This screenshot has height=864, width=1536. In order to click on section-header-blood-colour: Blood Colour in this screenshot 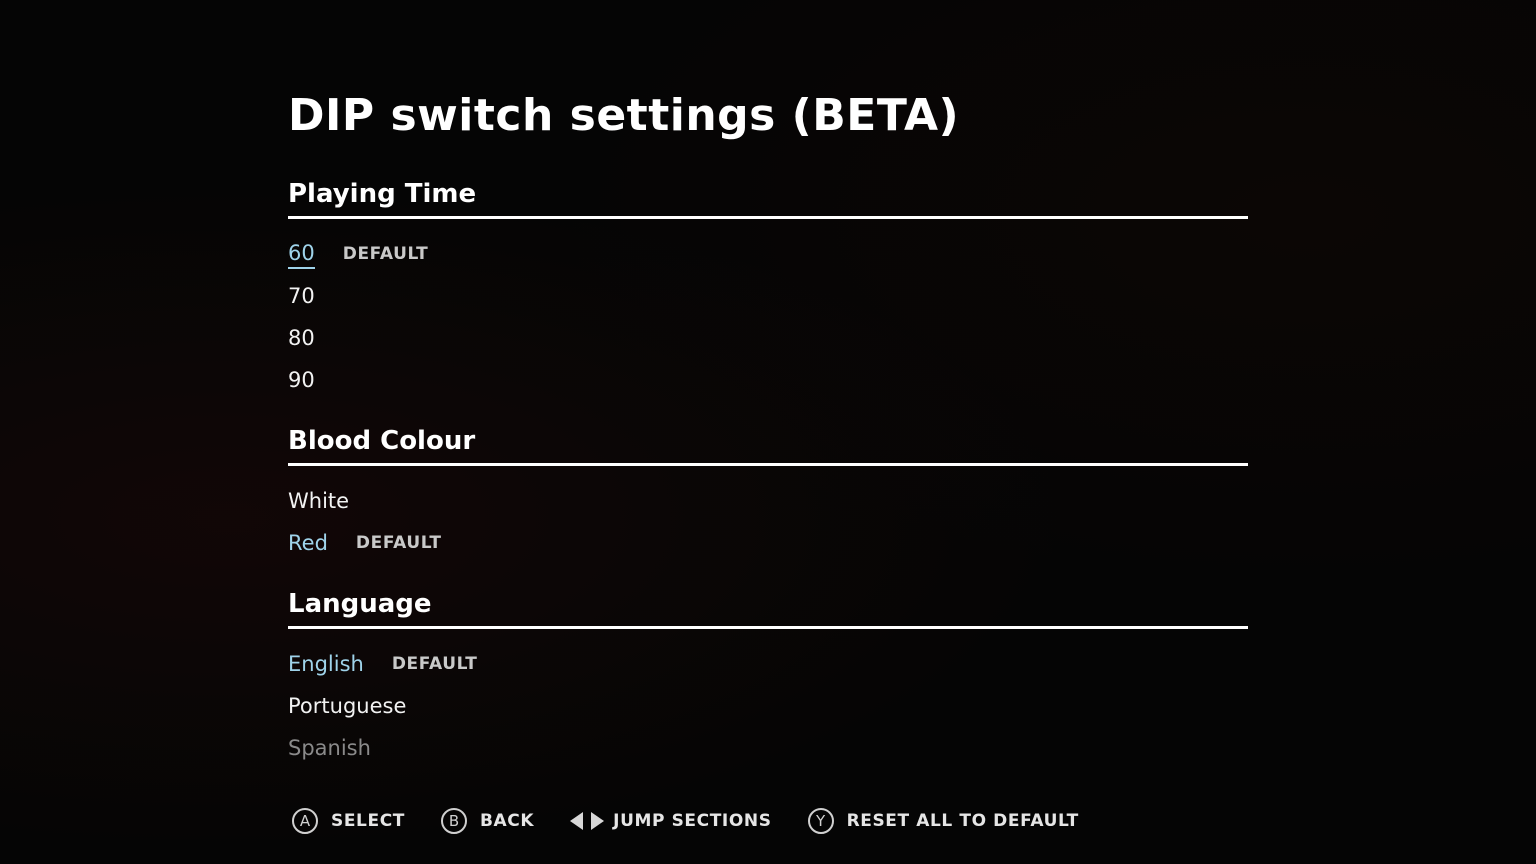, I will do `click(768, 445)`.